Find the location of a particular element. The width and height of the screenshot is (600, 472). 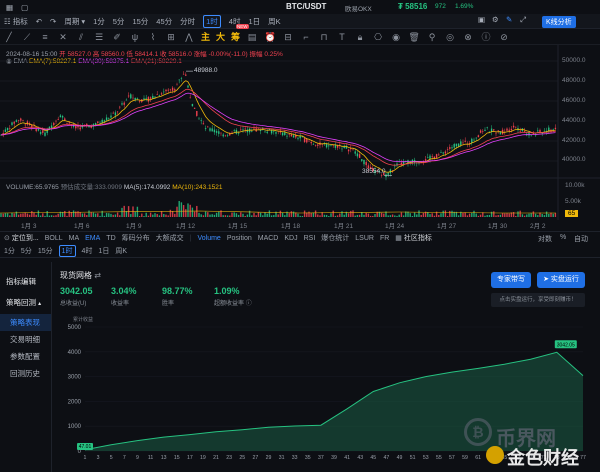

ind-big-trade: 大额成交 is located at coordinates (170, 238).